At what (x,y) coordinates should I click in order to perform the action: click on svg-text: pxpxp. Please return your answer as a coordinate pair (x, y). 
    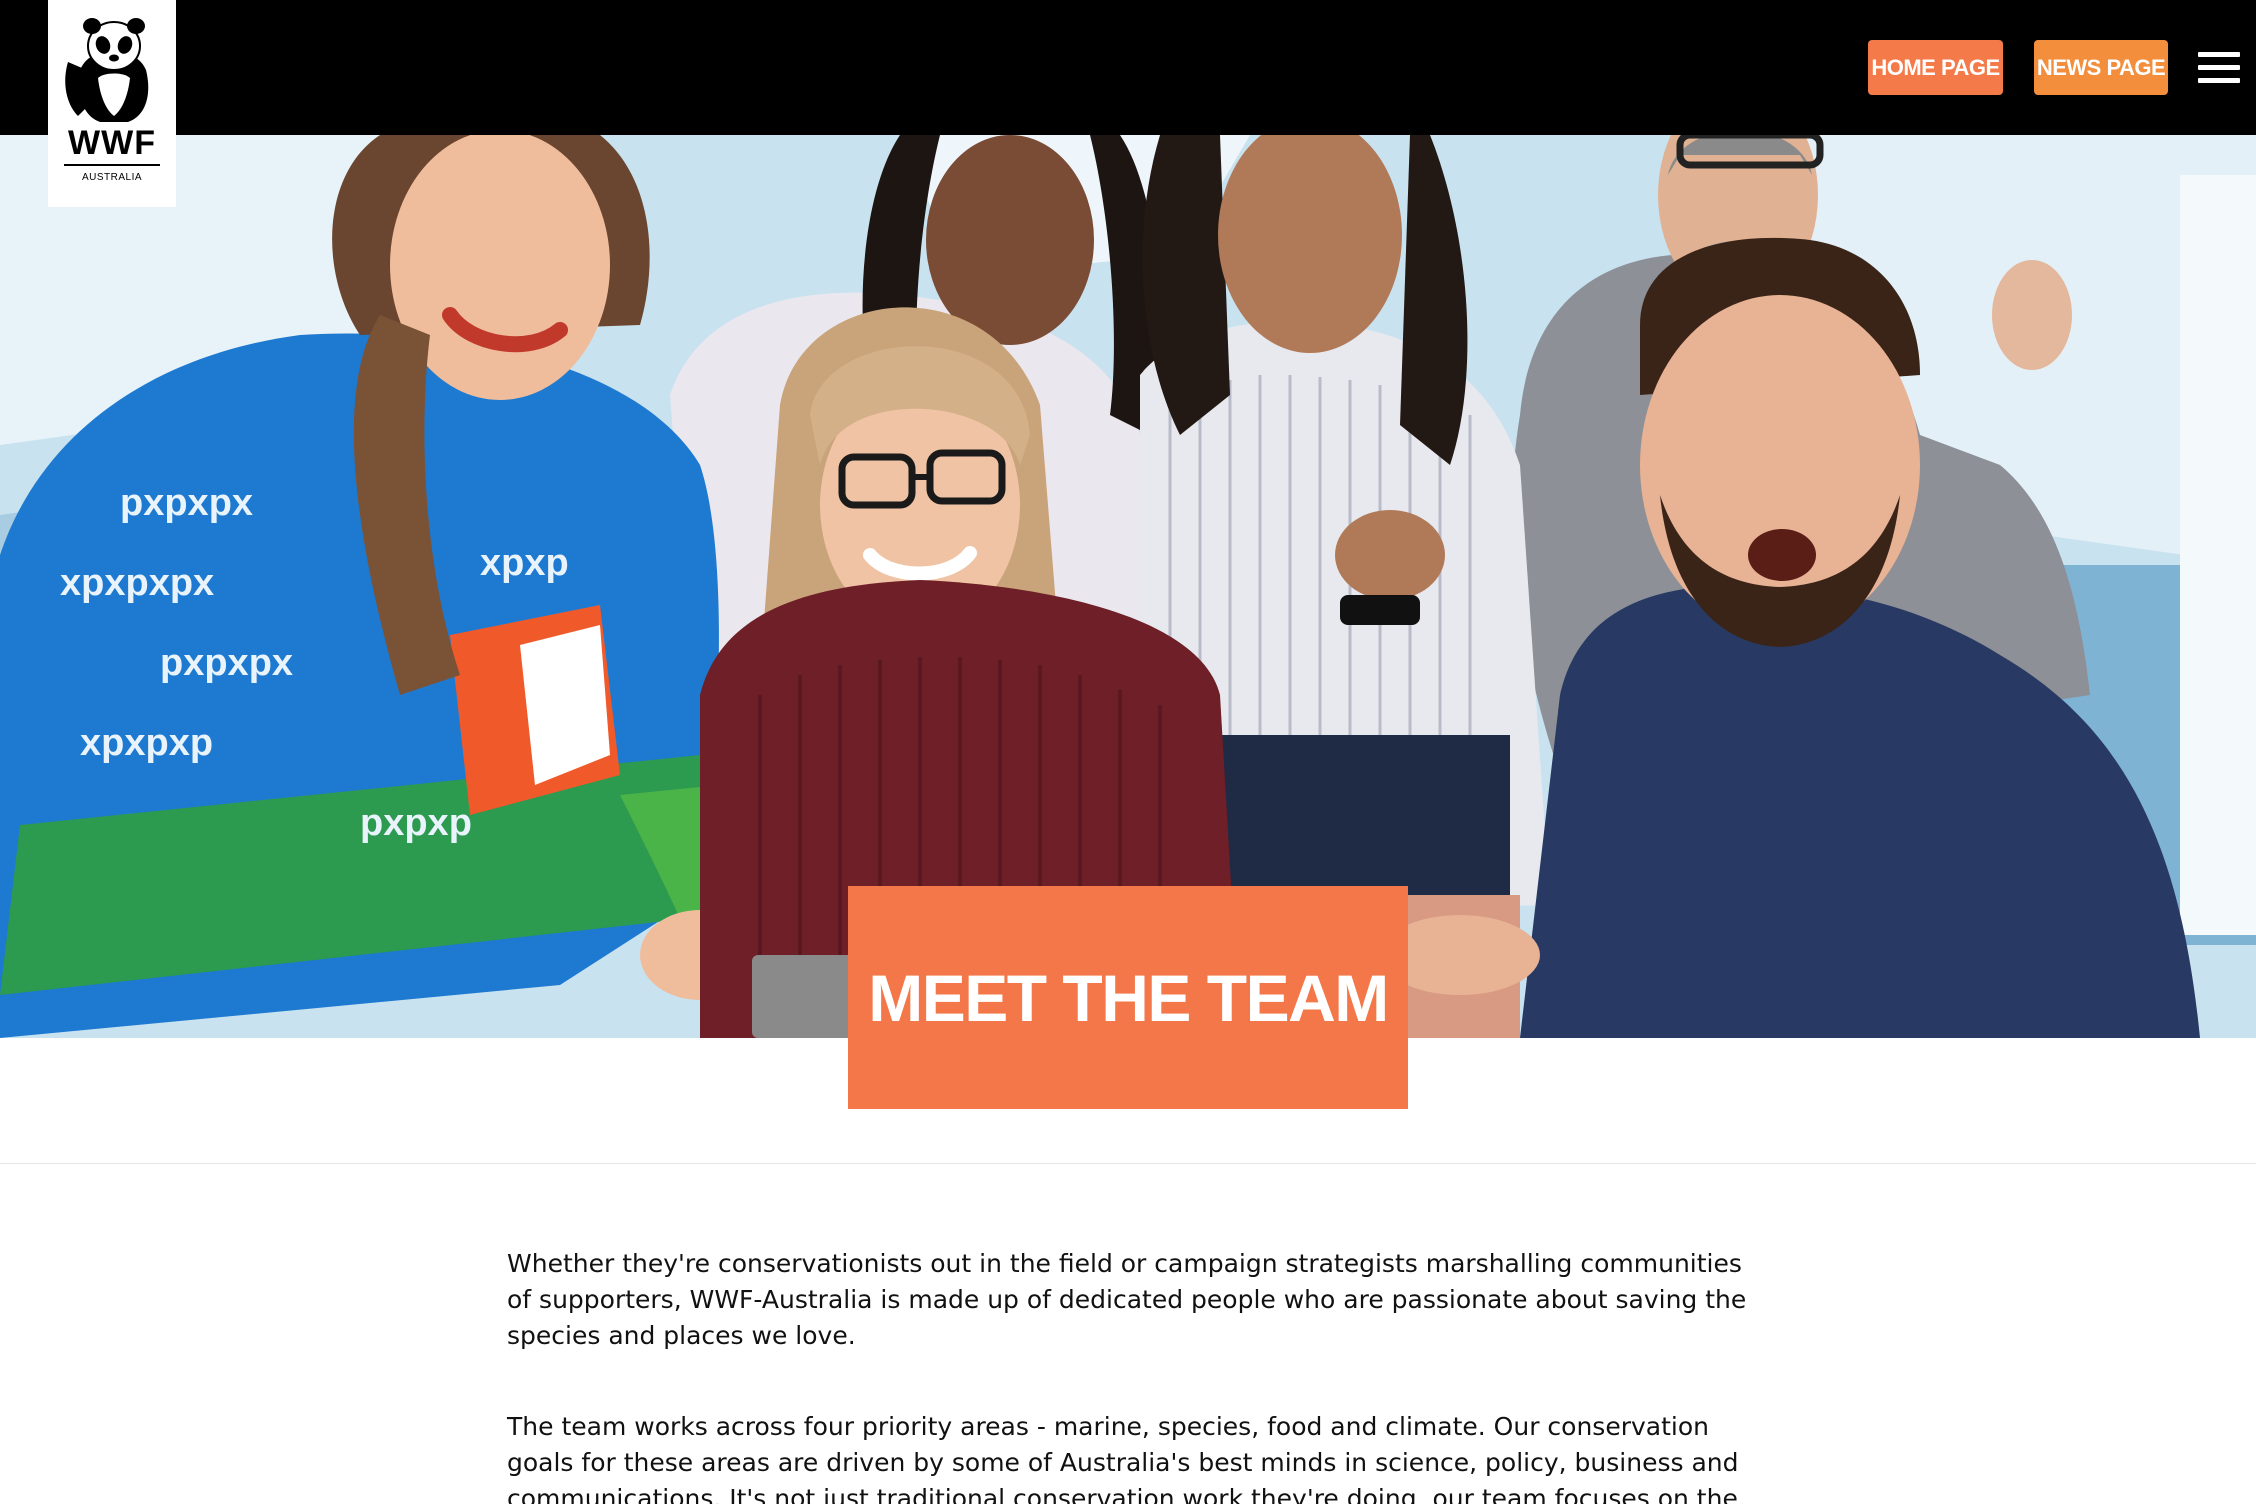
    Looking at the image, I should click on (416, 823).